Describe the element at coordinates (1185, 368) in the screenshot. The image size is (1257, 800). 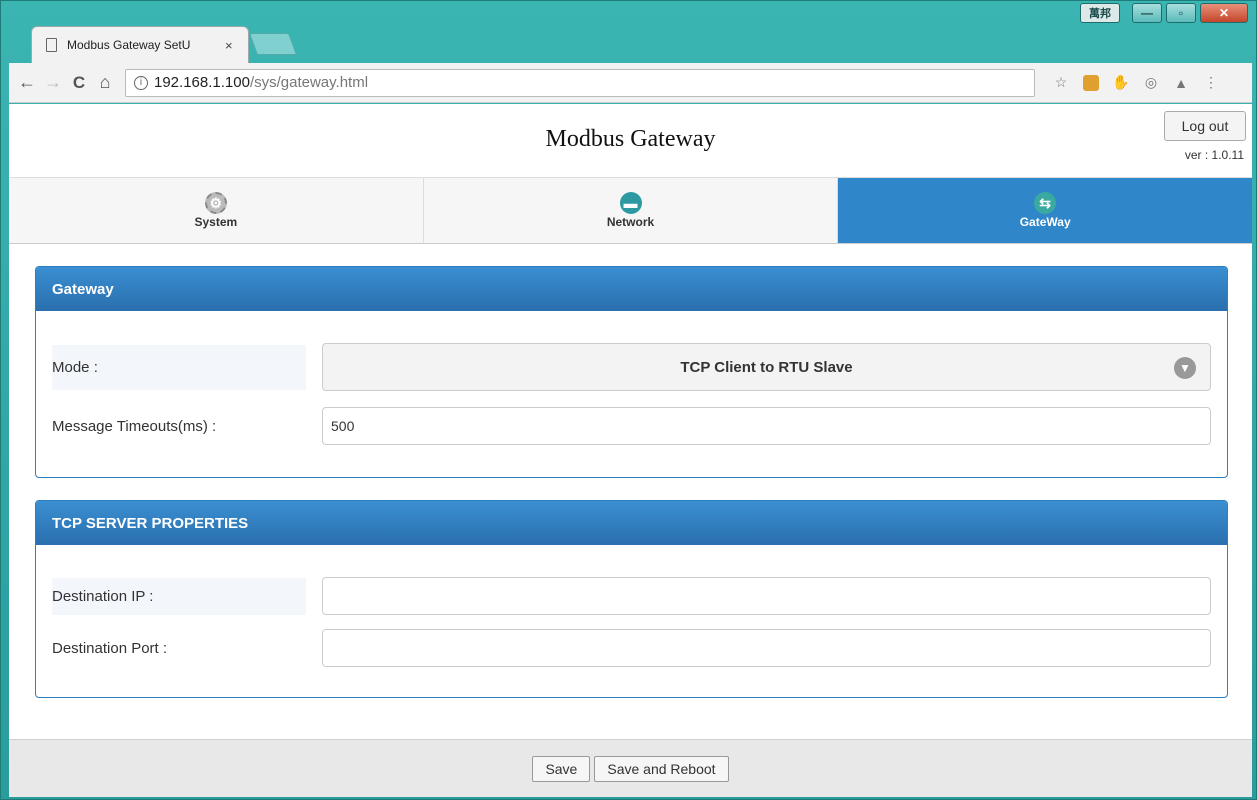
I see `chevron-down-icon: ▼` at that location.